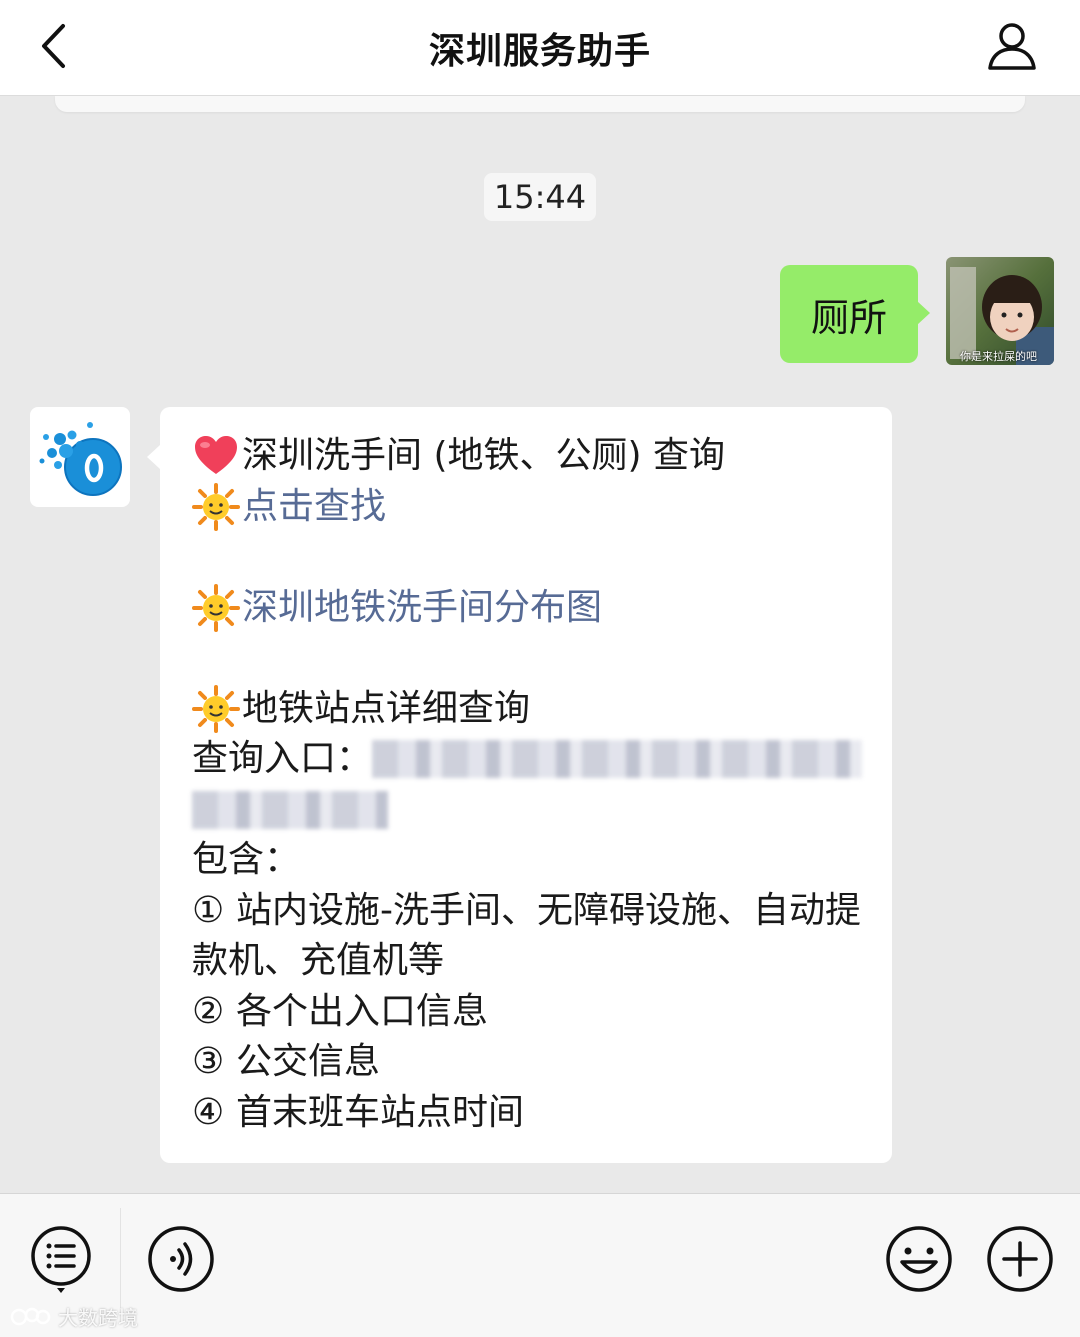 This screenshot has height=1337, width=1080. I want to click on more-button, so click(1020, 1261).